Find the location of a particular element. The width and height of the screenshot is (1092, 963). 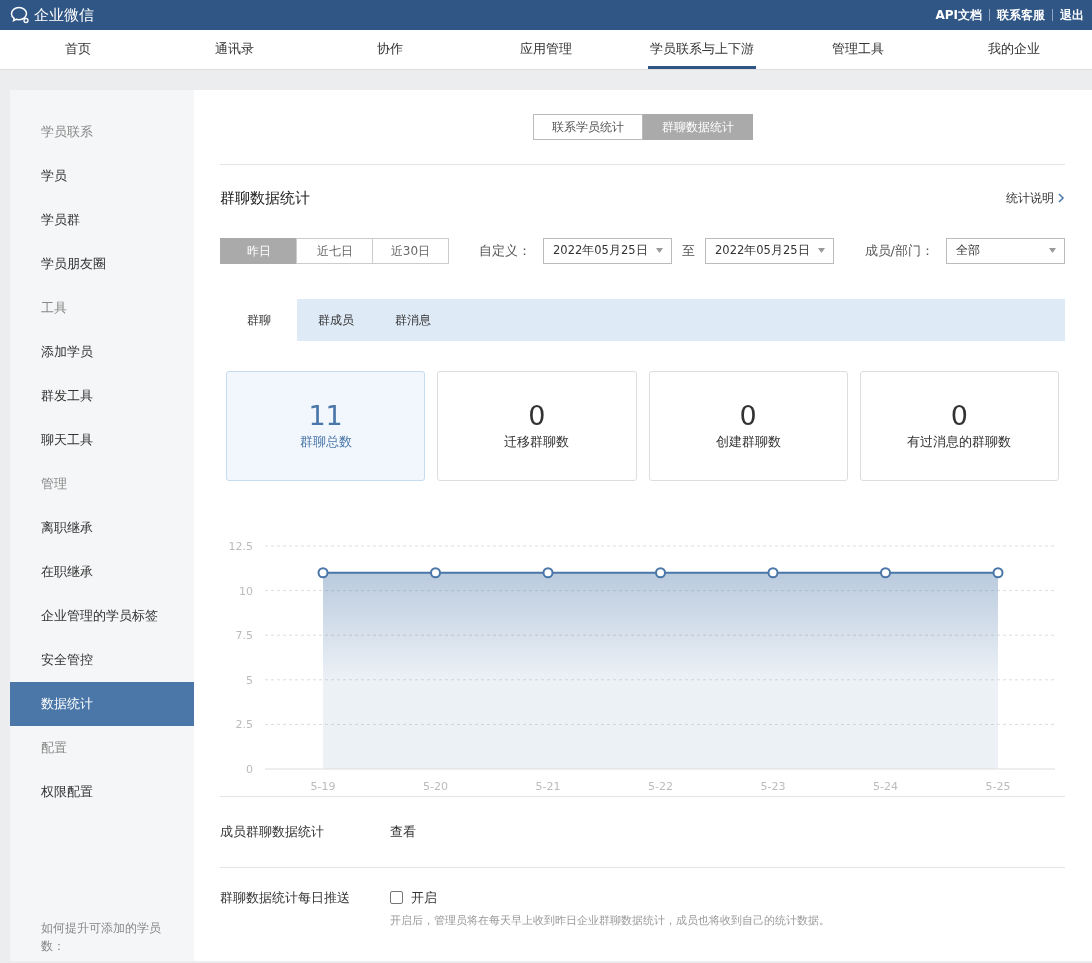

topbar-link: API文档 is located at coordinates (958, 15).